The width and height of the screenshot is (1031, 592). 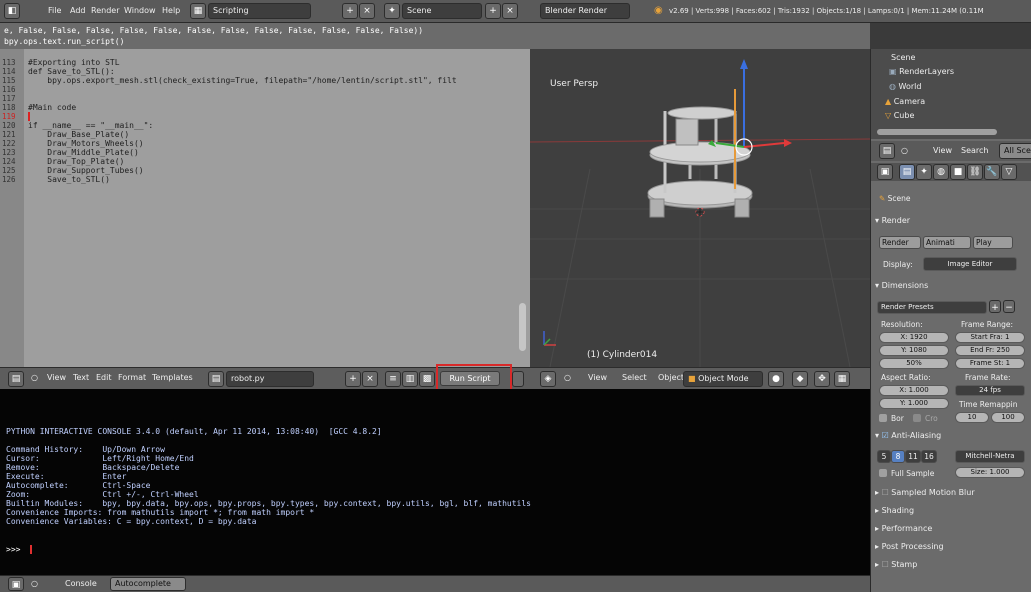 I want to click on menu-render: Render, so click(x=105, y=11).